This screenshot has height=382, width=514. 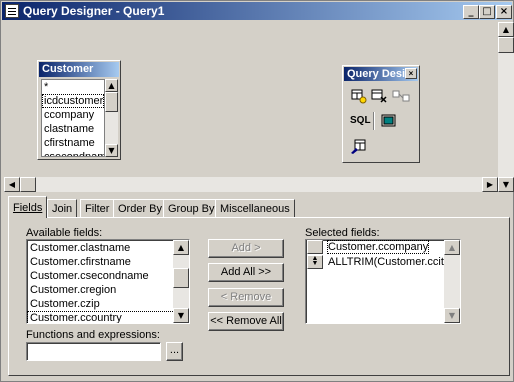 What do you see at coordinates (73, 101) in the screenshot?
I see `table-field-item: icdcustomer` at bounding box center [73, 101].